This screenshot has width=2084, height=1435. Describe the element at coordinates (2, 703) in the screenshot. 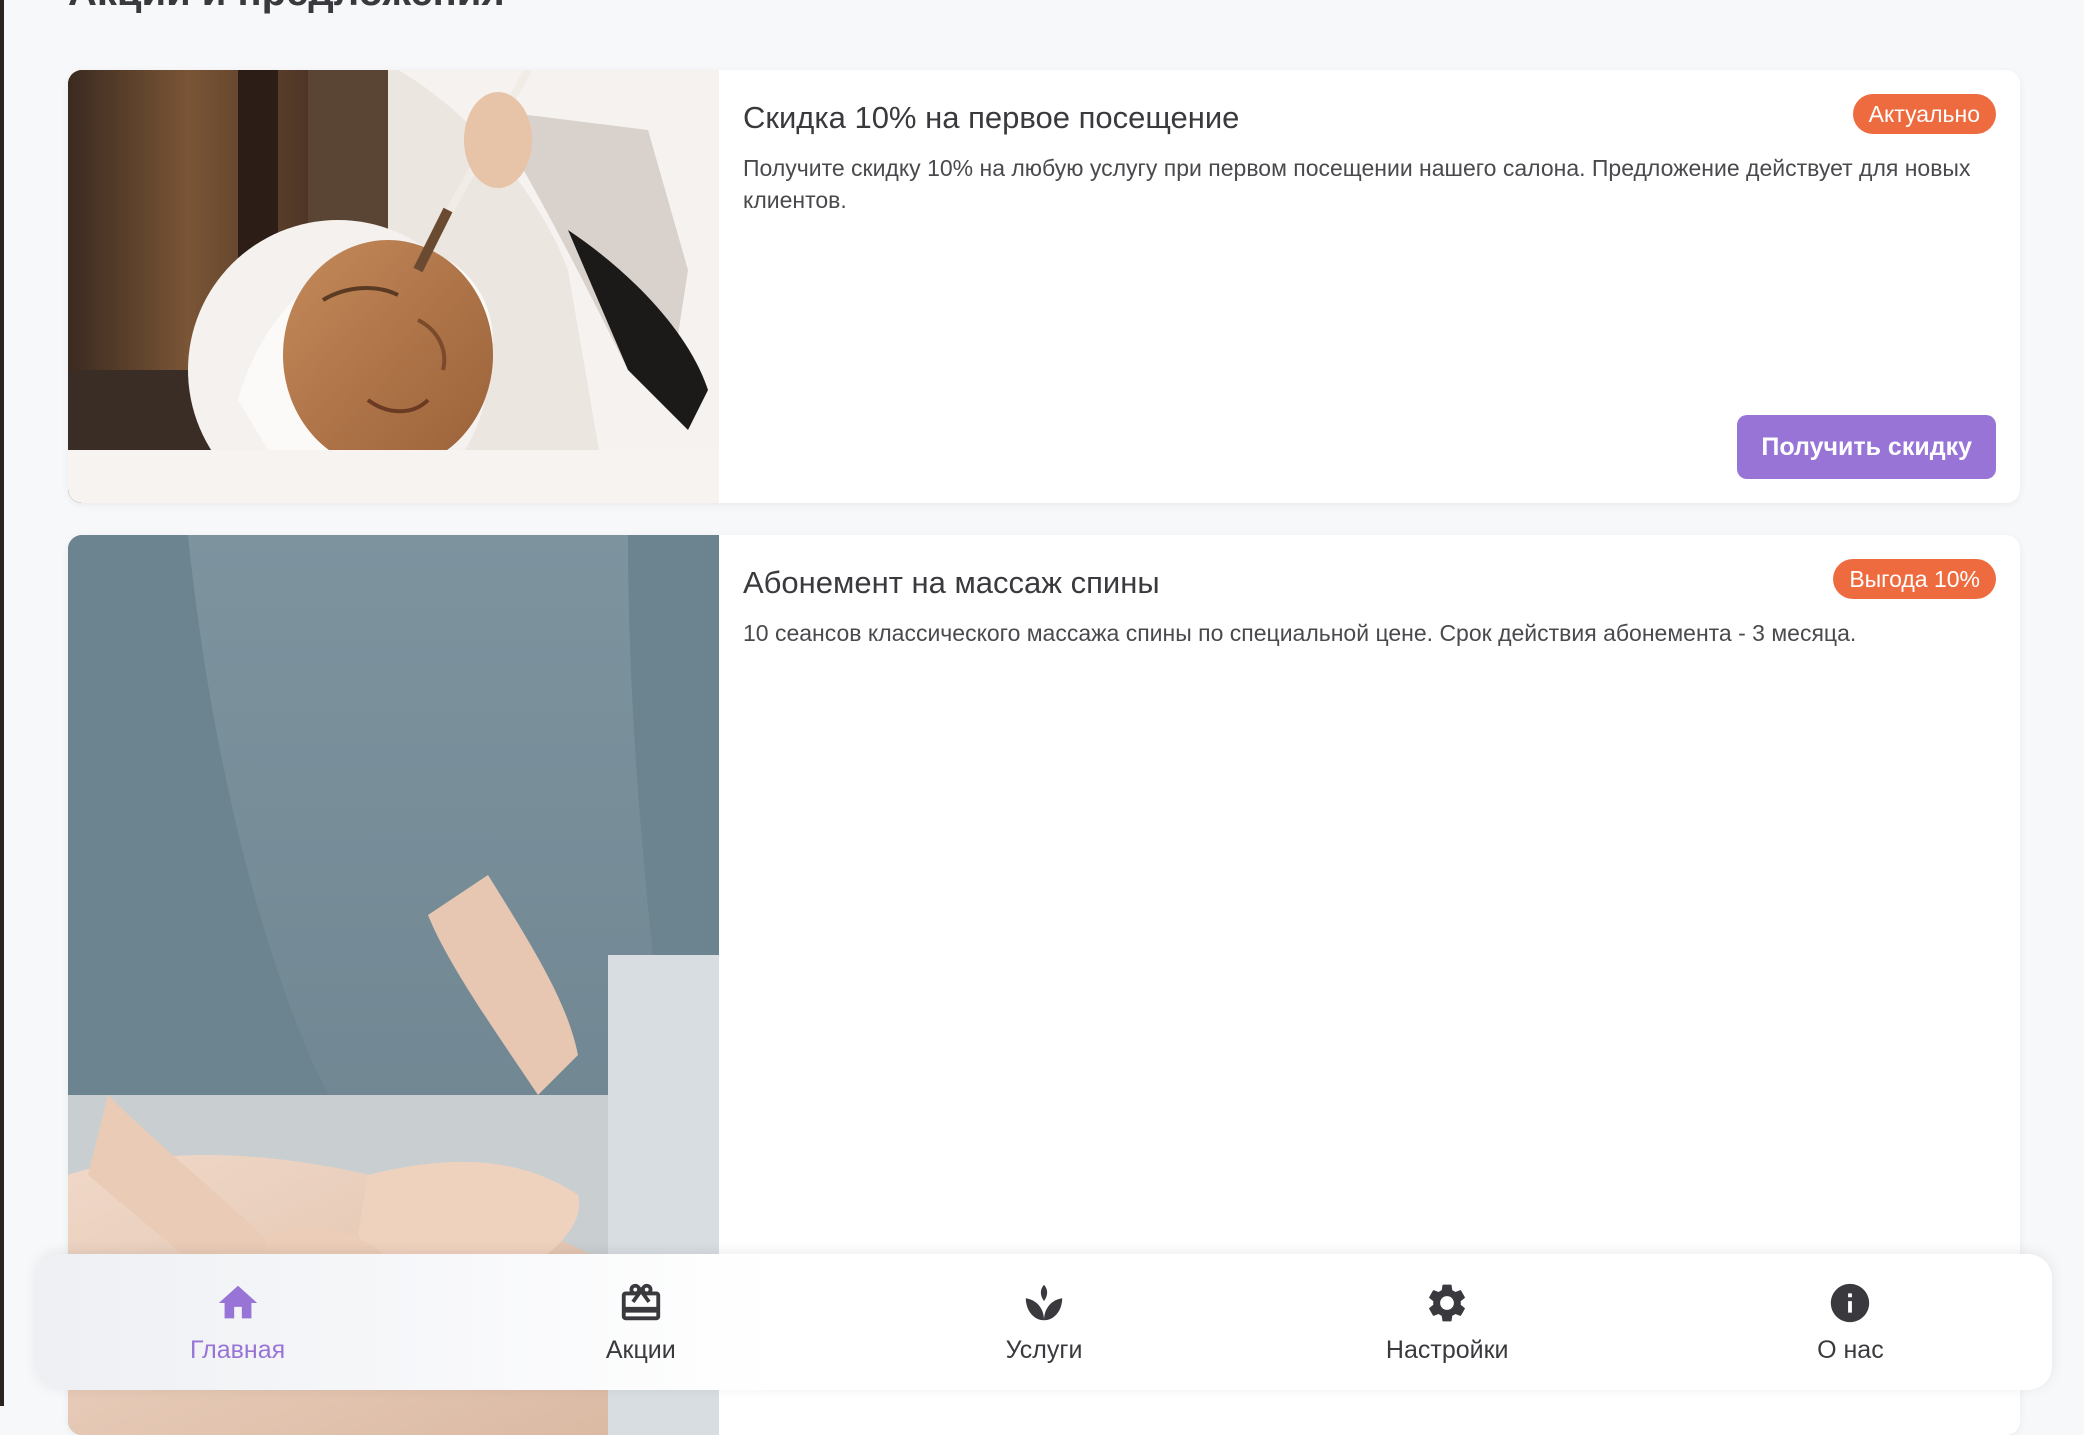

I see `window-edge` at that location.